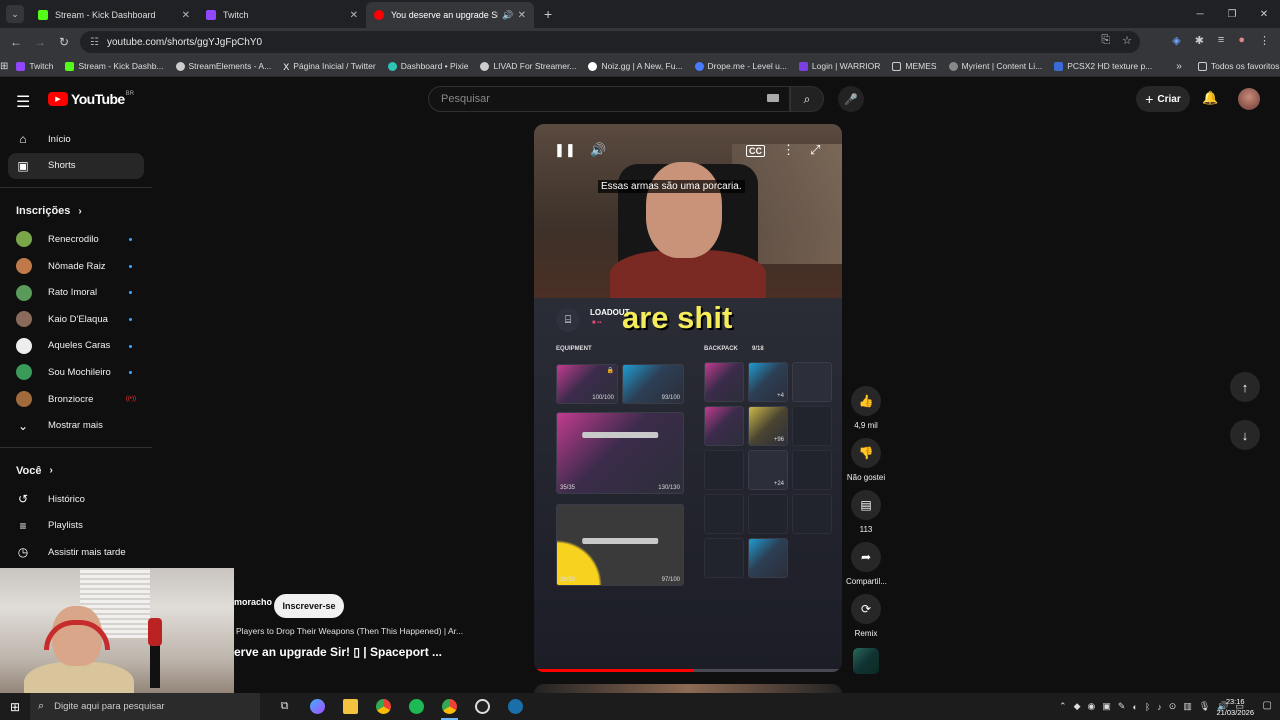 The image size is (1280, 720). Describe the element at coordinates (1204, 706) in the screenshot. I see `microphone-icon: 🎙` at that location.